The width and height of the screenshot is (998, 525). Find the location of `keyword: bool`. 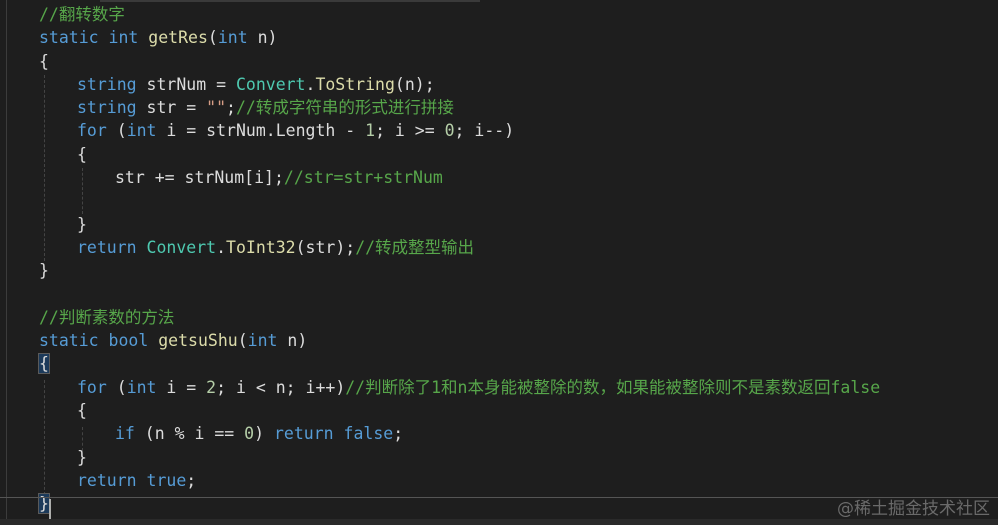

keyword: bool is located at coordinates (128, 341).